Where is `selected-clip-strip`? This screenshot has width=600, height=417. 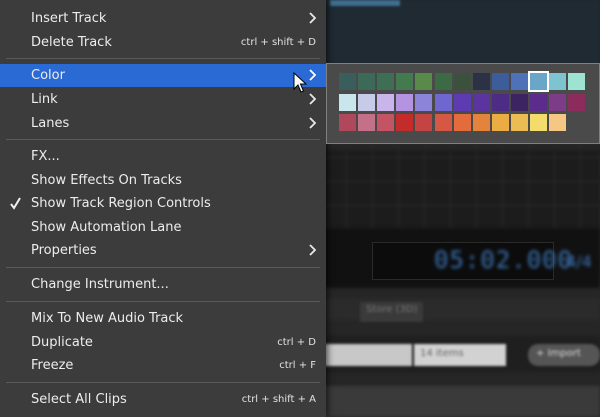 selected-clip-strip is located at coordinates (365, 3).